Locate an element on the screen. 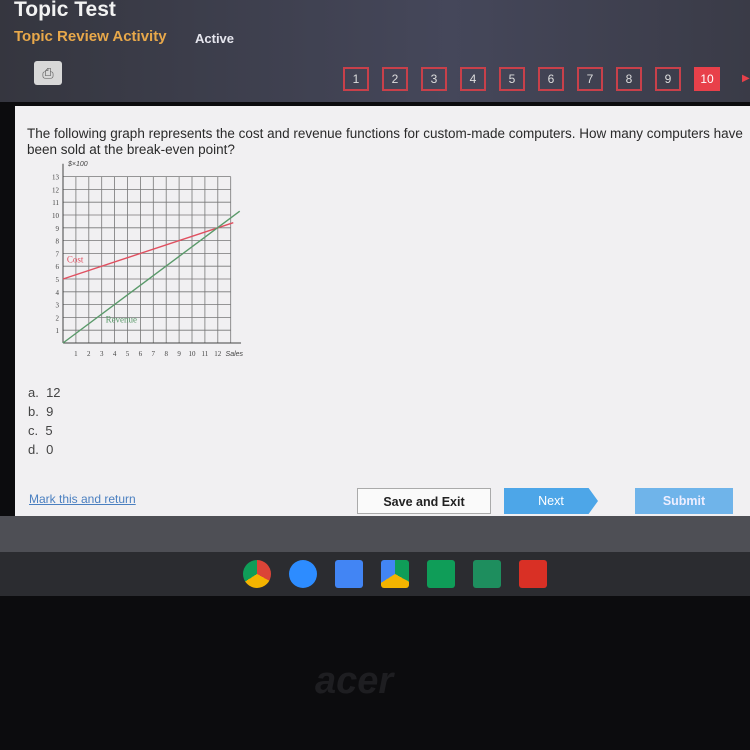  page-2-button: 2 is located at coordinates (395, 79).